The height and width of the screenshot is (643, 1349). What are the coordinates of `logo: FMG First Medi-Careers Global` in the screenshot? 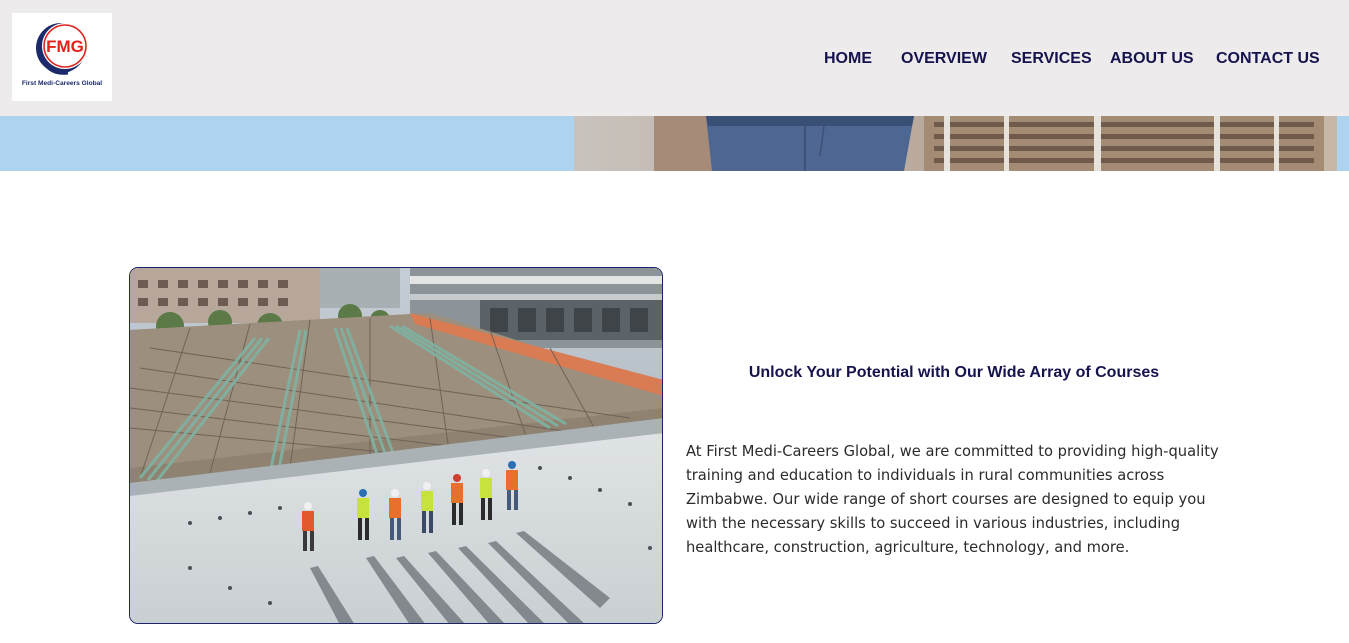 It's located at (62, 57).